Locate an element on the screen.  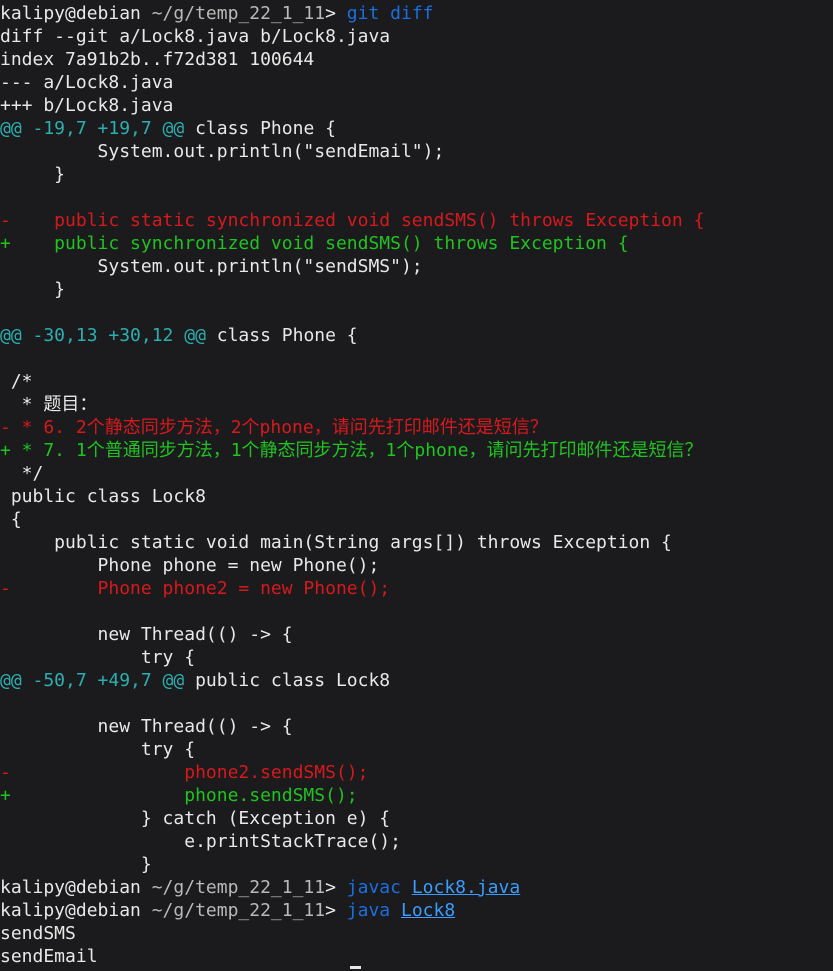
terminal-line: { is located at coordinates (416, 519).